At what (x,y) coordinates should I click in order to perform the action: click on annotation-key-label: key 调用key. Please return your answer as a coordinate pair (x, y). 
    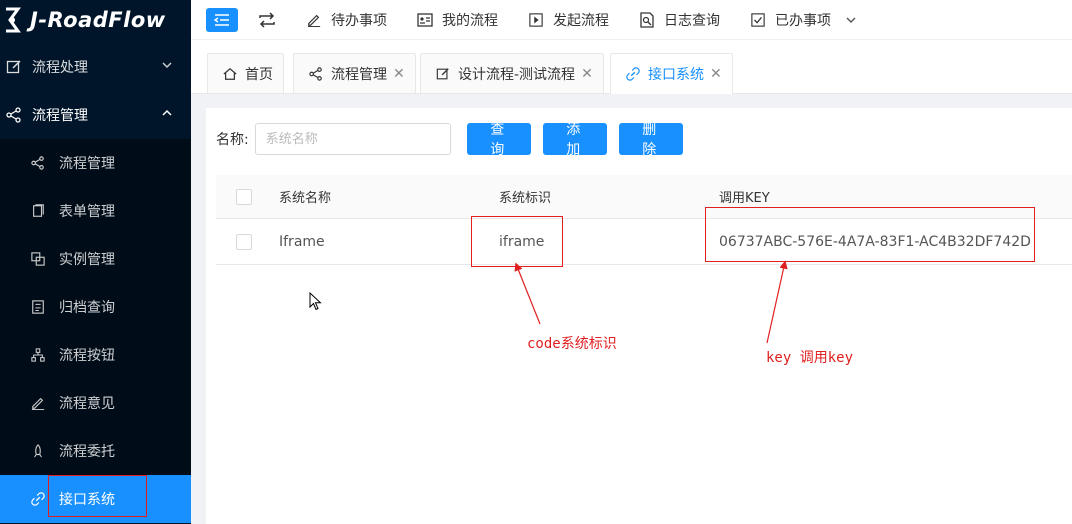
    Looking at the image, I should click on (810, 358).